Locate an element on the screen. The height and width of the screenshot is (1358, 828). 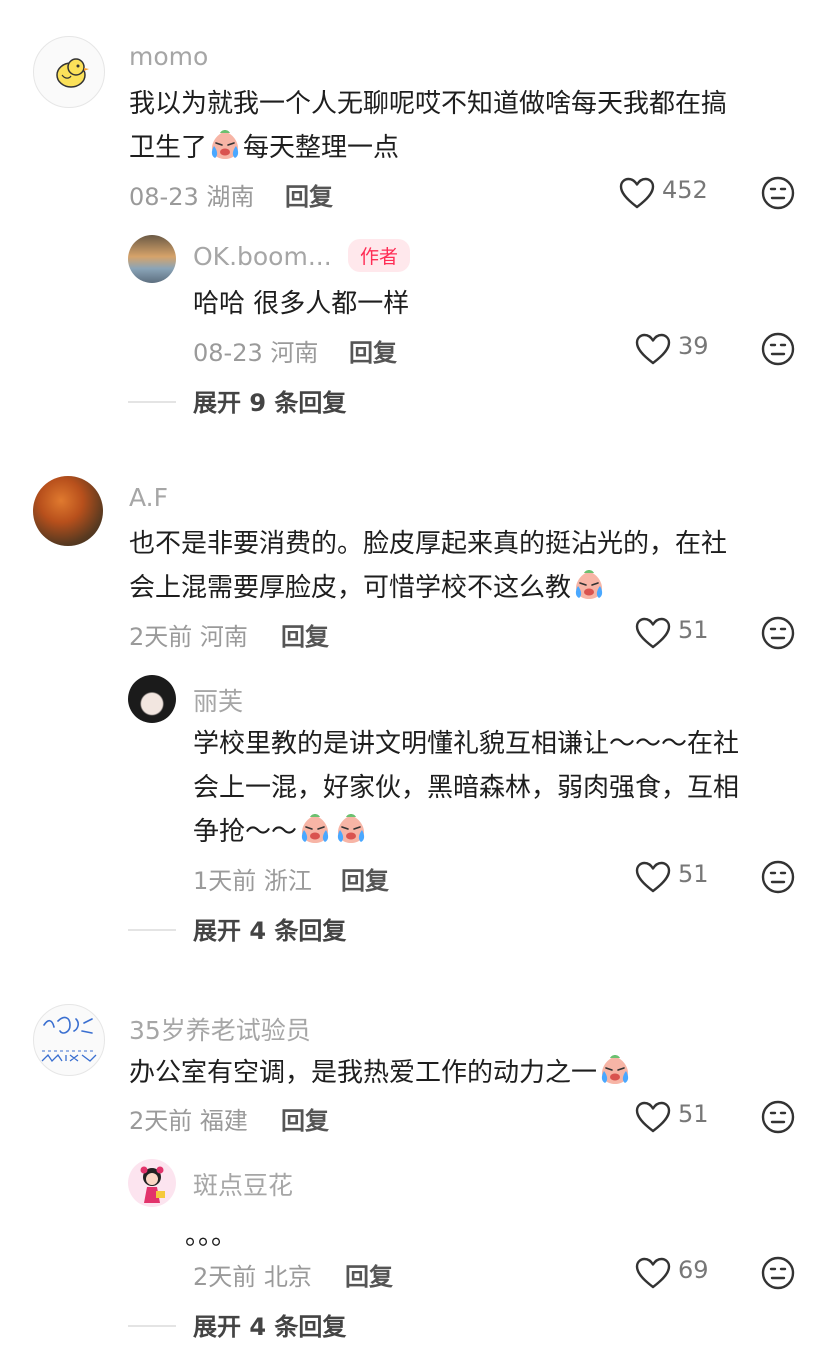
comment-meta: 2天前 福建 is located at coordinates (188, 1121).